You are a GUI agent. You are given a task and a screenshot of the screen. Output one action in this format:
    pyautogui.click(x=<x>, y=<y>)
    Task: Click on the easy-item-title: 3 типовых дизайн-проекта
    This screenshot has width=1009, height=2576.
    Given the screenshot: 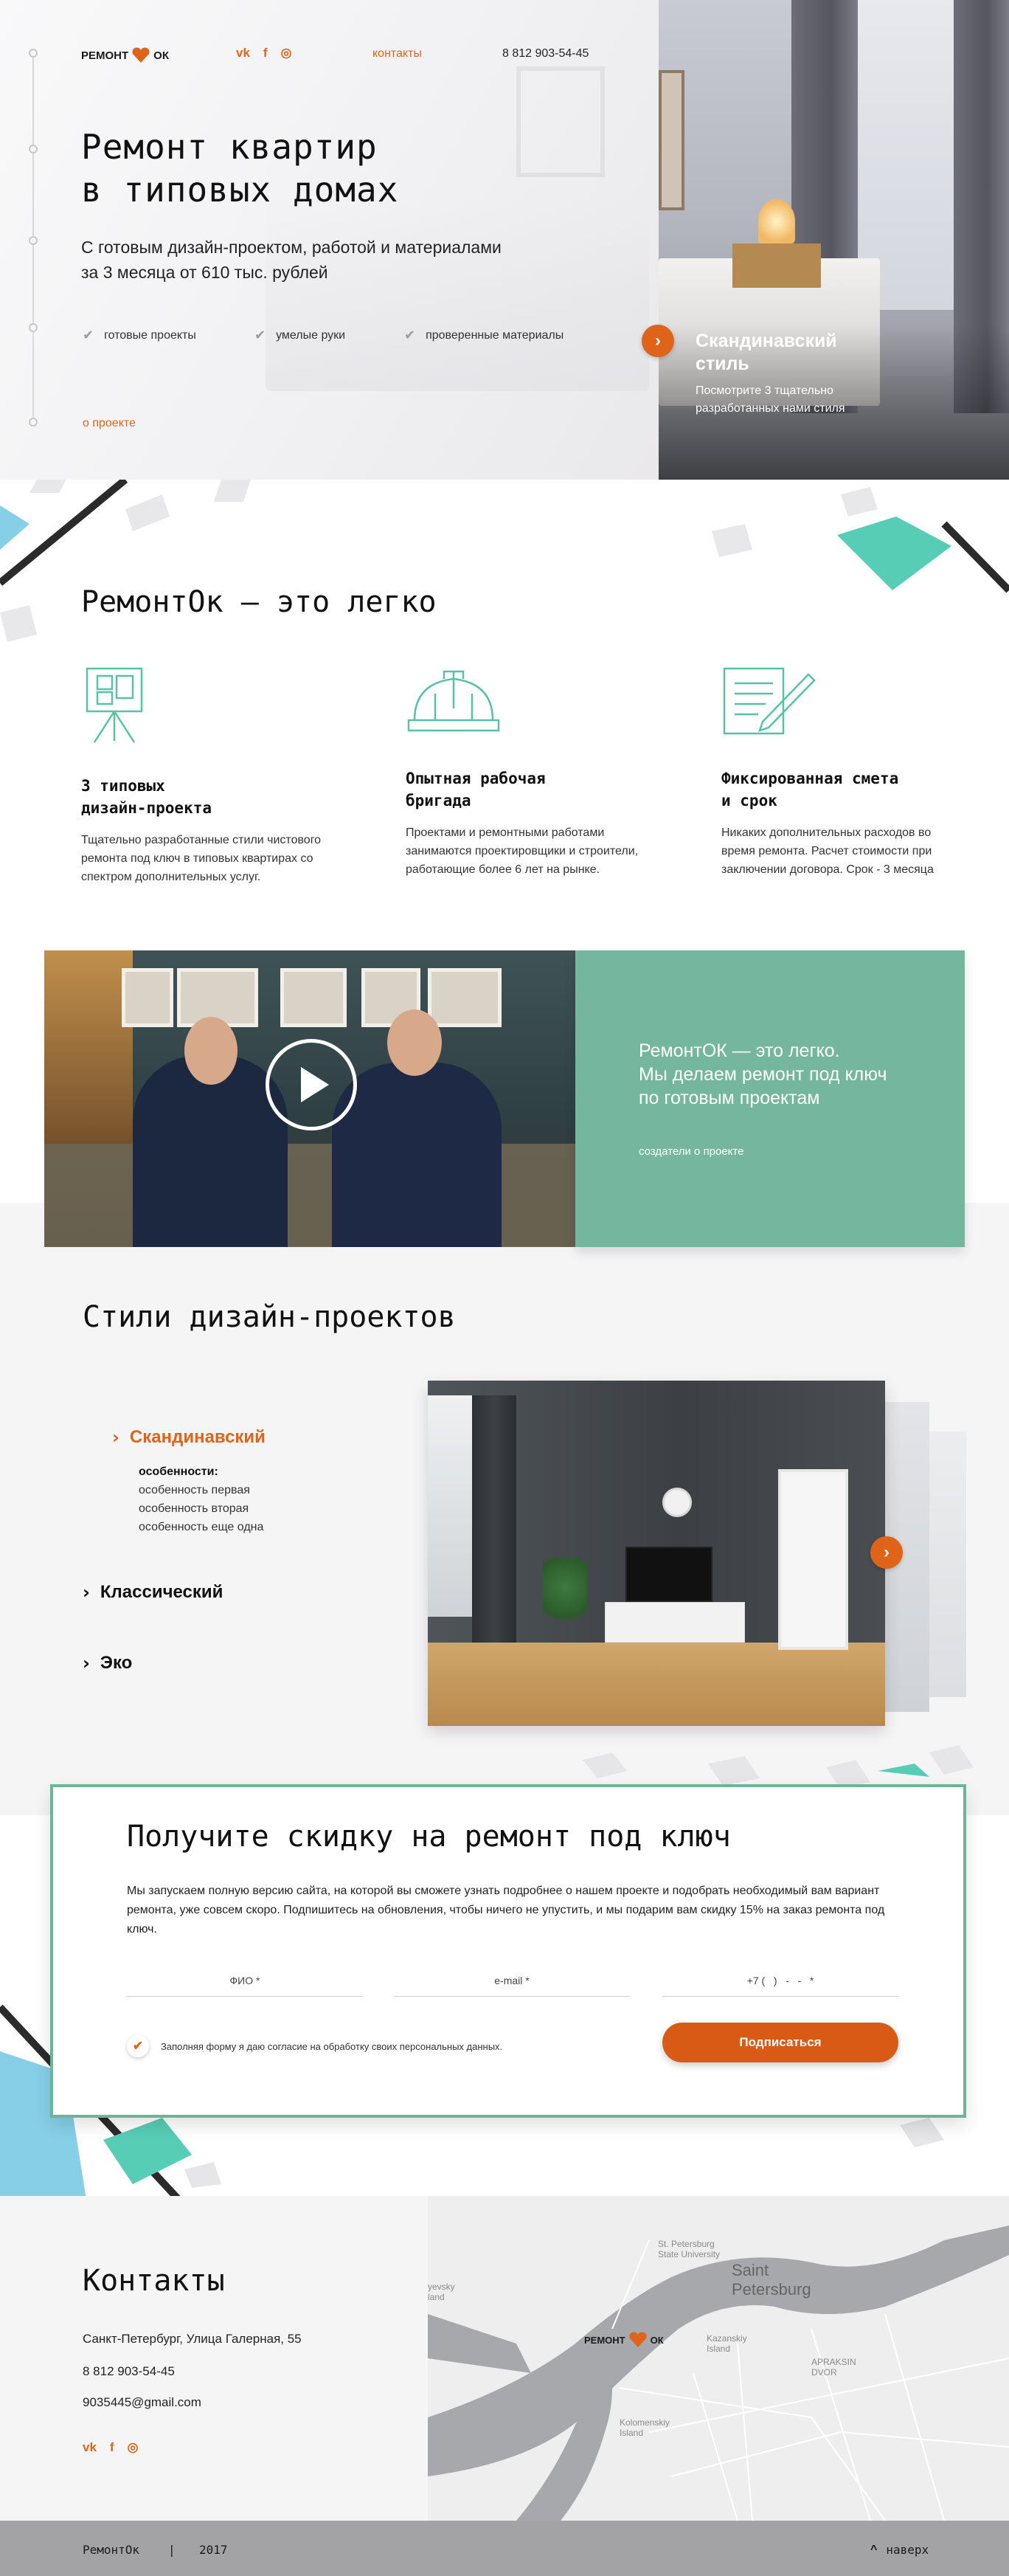 What is the action you would take?
    pyautogui.click(x=146, y=797)
    